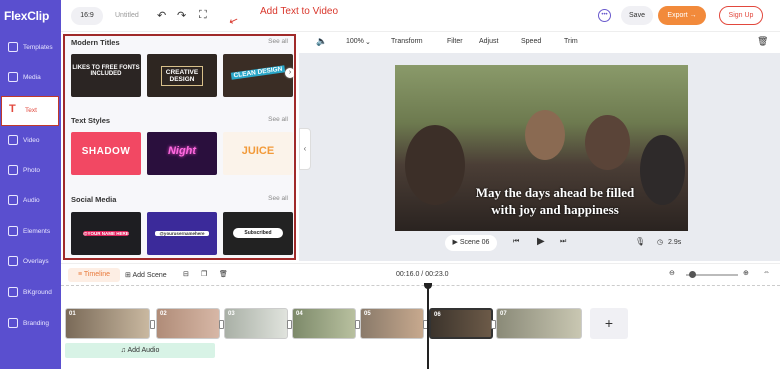  I want to click on sidebar-item-branding: Branding, so click(30, 325).